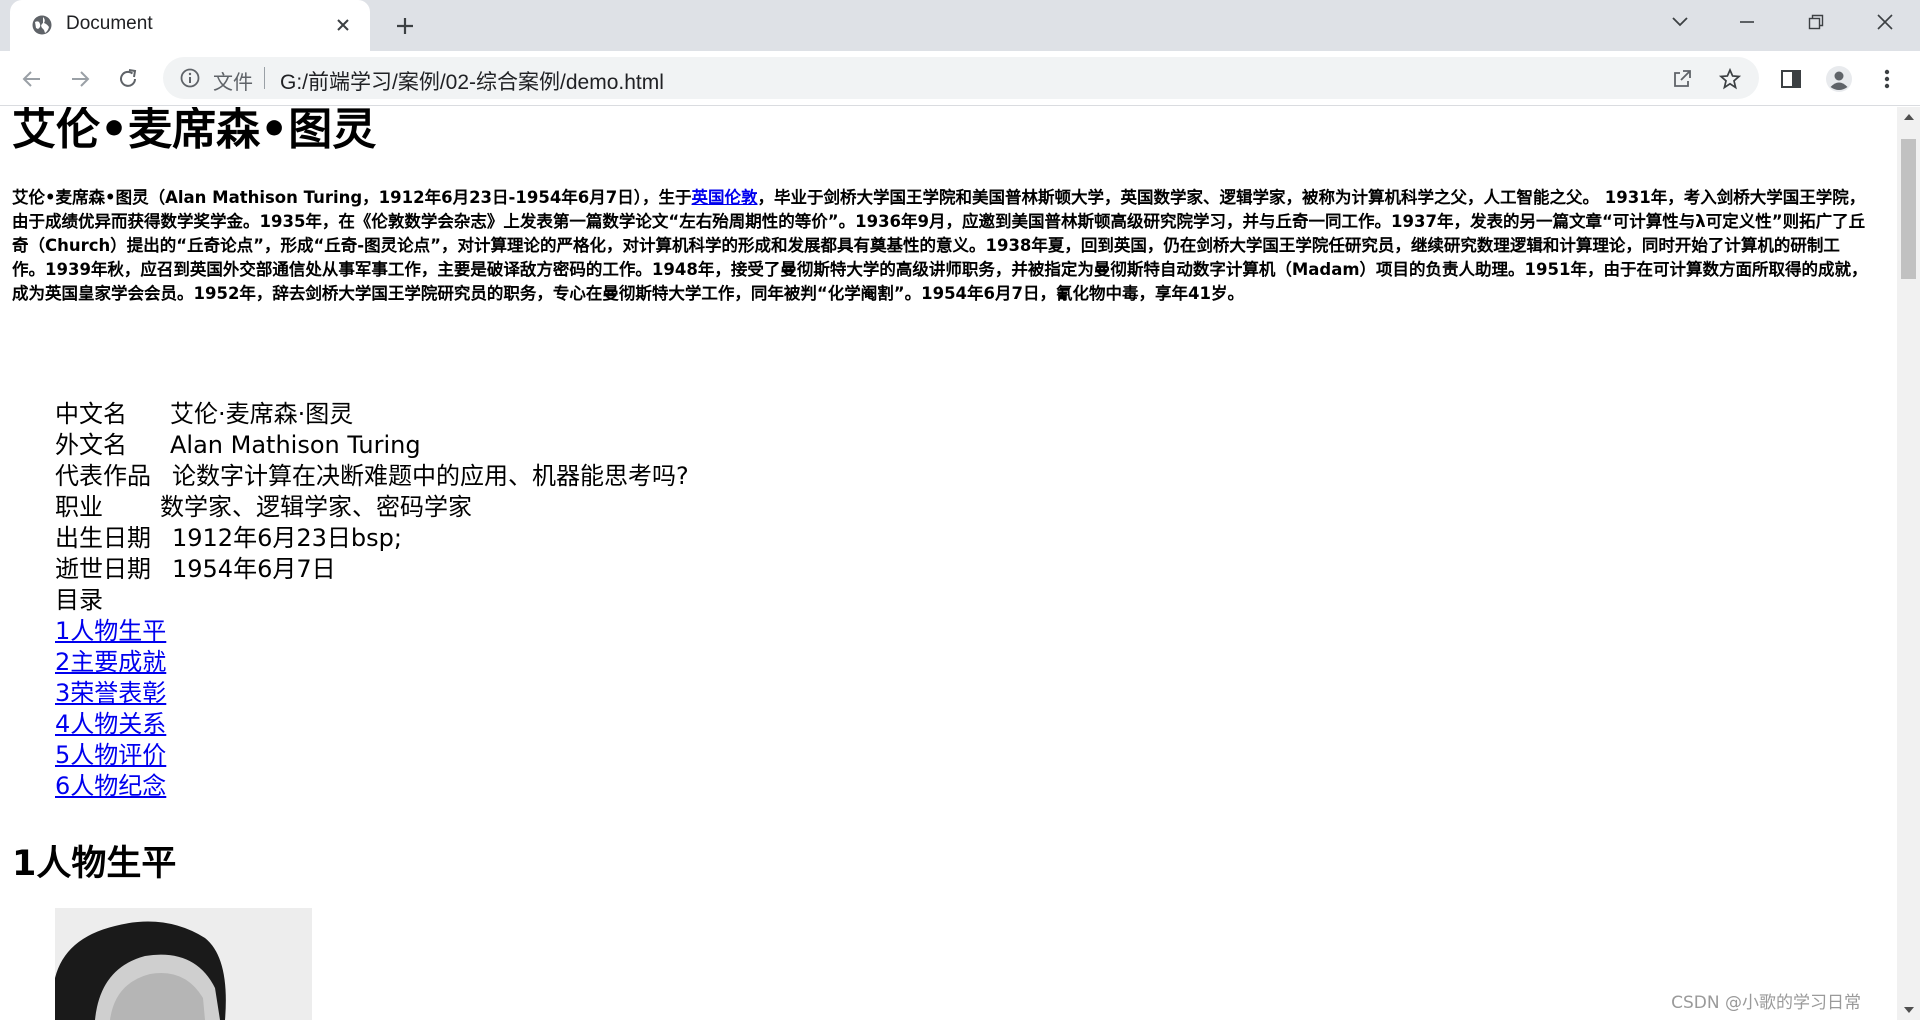 The height and width of the screenshot is (1020, 1920). I want to click on info-label: 职业, so click(79, 507).